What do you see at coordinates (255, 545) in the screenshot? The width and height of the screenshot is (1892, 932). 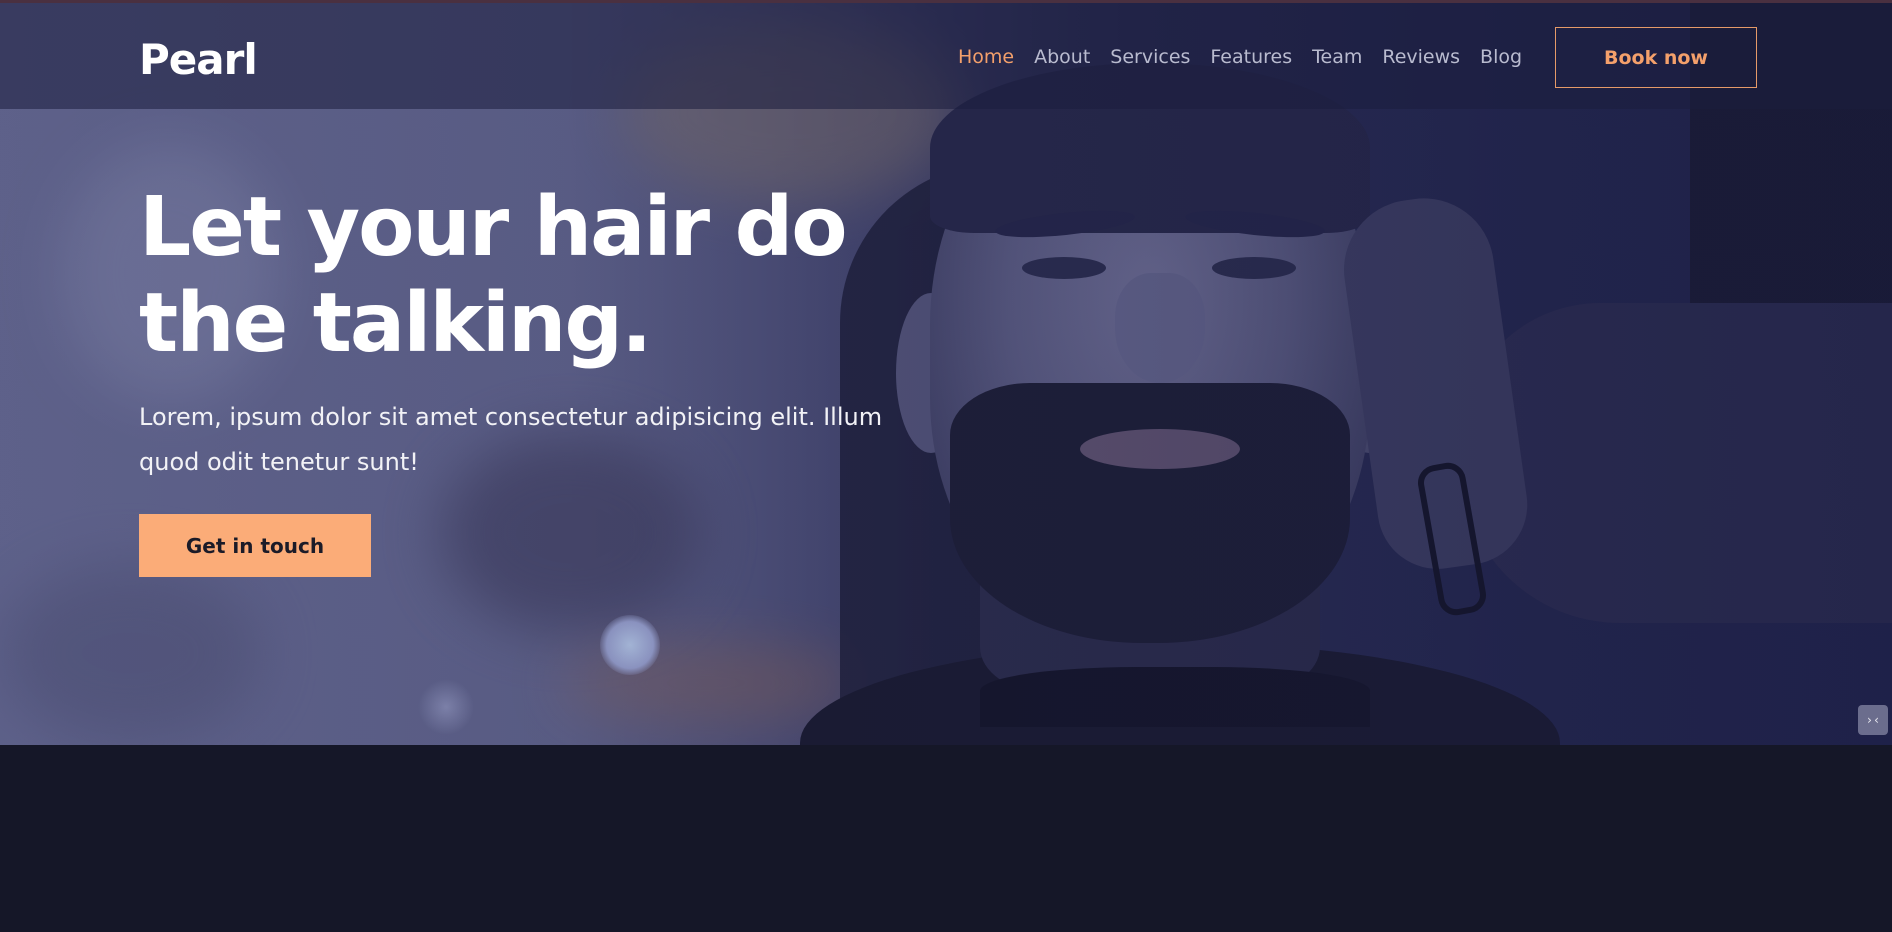 I see `get-in-touch-button: Get in touch` at bounding box center [255, 545].